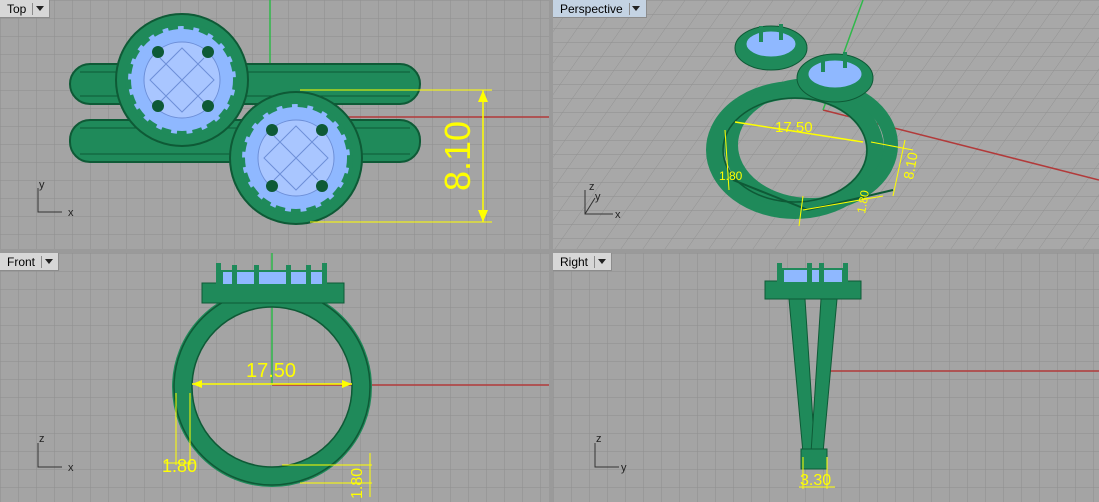  What do you see at coordinates (731, 176) in the screenshot?
I see `persp-band-left-value: 1.80` at bounding box center [731, 176].